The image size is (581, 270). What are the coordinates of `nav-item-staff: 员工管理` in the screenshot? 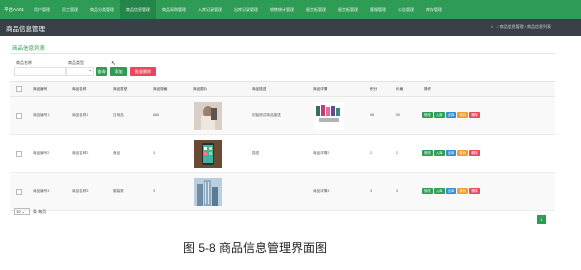 It's located at (70, 9).